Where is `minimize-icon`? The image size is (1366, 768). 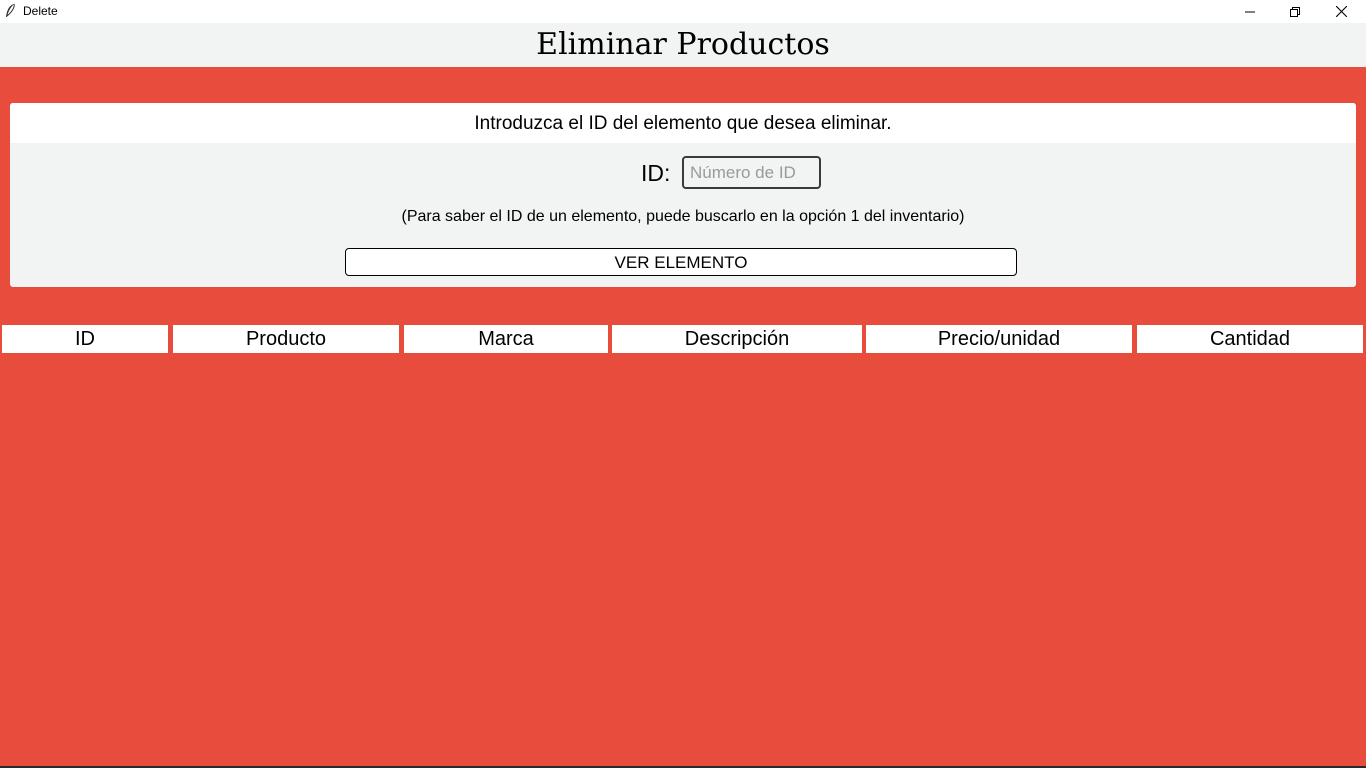
minimize-icon is located at coordinates (1250, 12).